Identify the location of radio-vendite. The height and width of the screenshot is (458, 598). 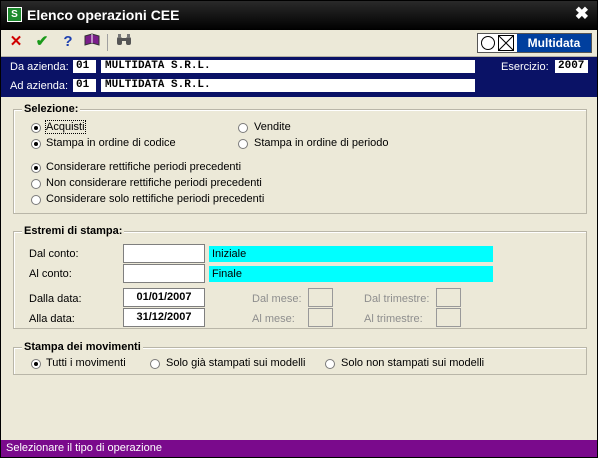
(243, 128).